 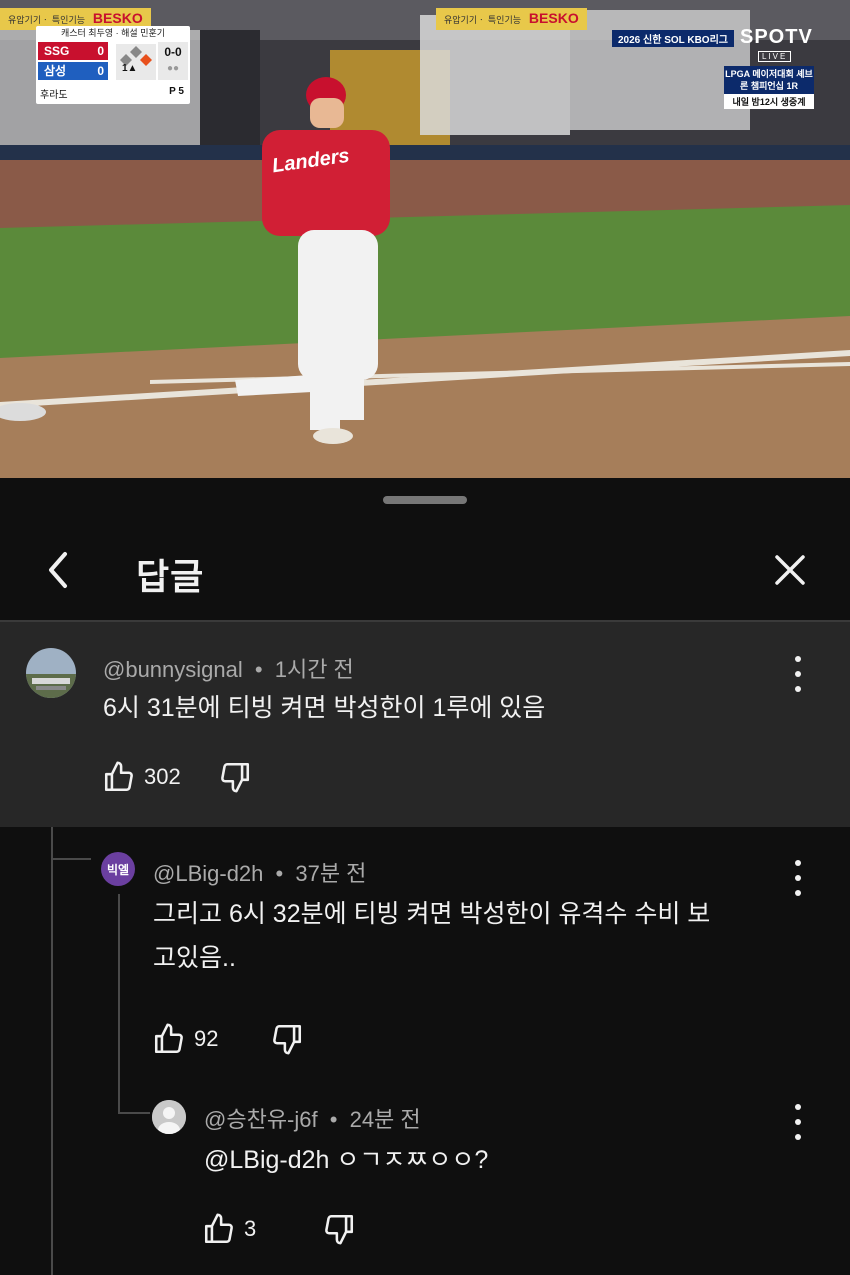 What do you see at coordinates (173, 52) in the screenshot?
I see `count-text: 0-0` at bounding box center [173, 52].